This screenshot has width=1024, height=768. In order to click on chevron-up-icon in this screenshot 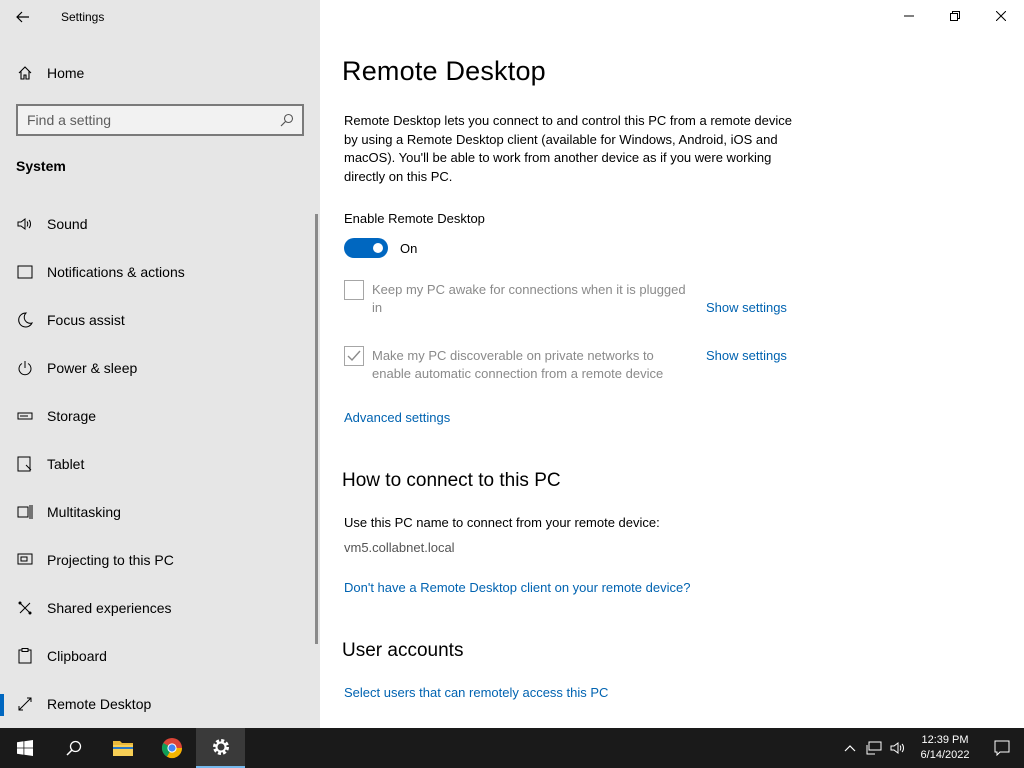, I will do `click(850, 748)`.